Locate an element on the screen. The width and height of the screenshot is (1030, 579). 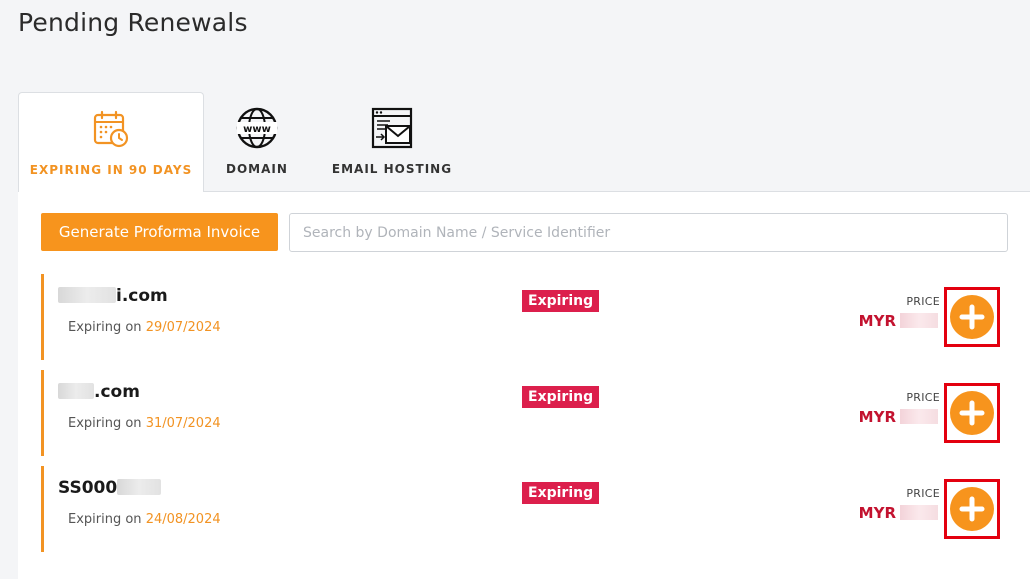
active-tab-connector is located at coordinates (111, 191).